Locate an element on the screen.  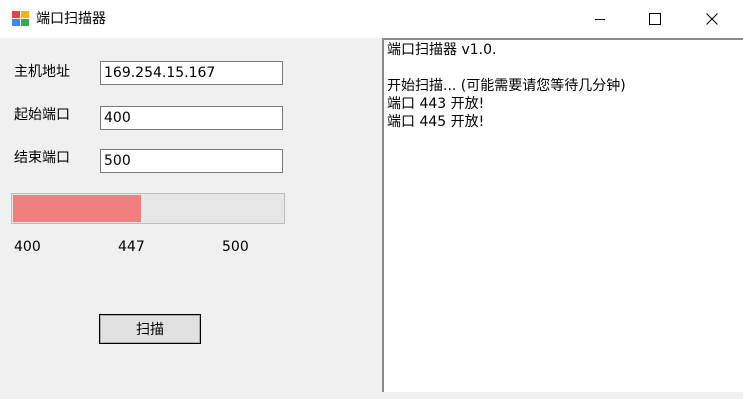
progress-fill is located at coordinates (77, 208).